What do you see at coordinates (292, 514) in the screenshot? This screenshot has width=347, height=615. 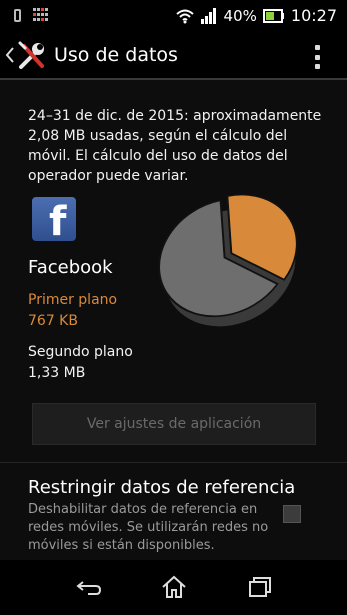 I see `restrict-background-data-checkbox` at bounding box center [292, 514].